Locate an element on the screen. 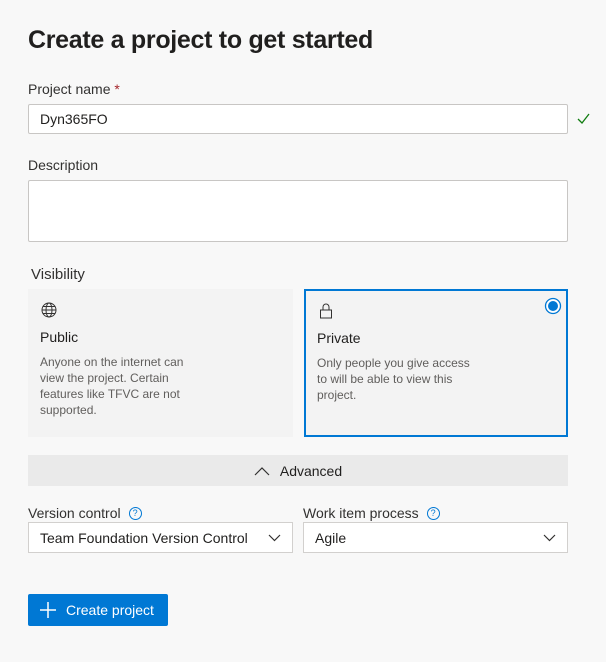 This screenshot has height=662, width=606. plus-icon is located at coordinates (48, 610).